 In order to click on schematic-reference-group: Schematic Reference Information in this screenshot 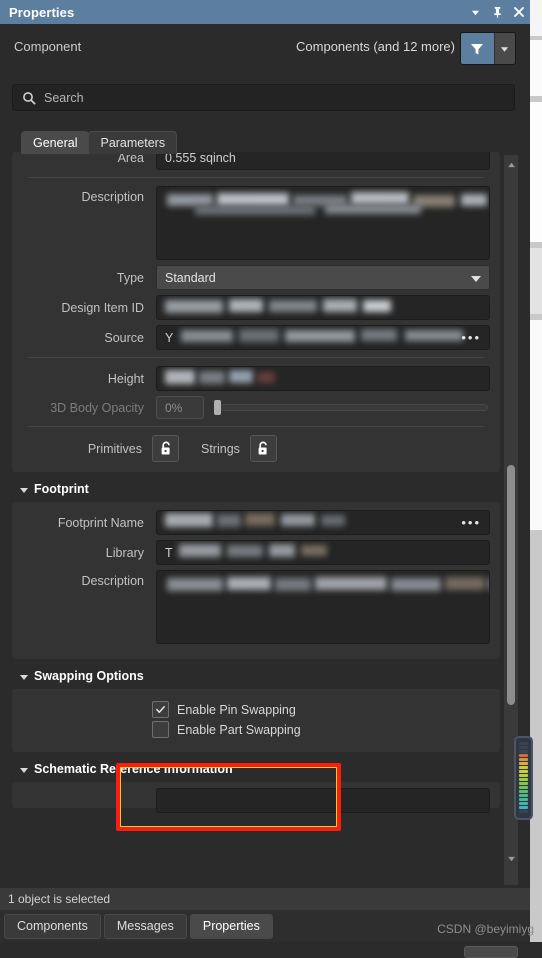, I will do `click(256, 782)`.